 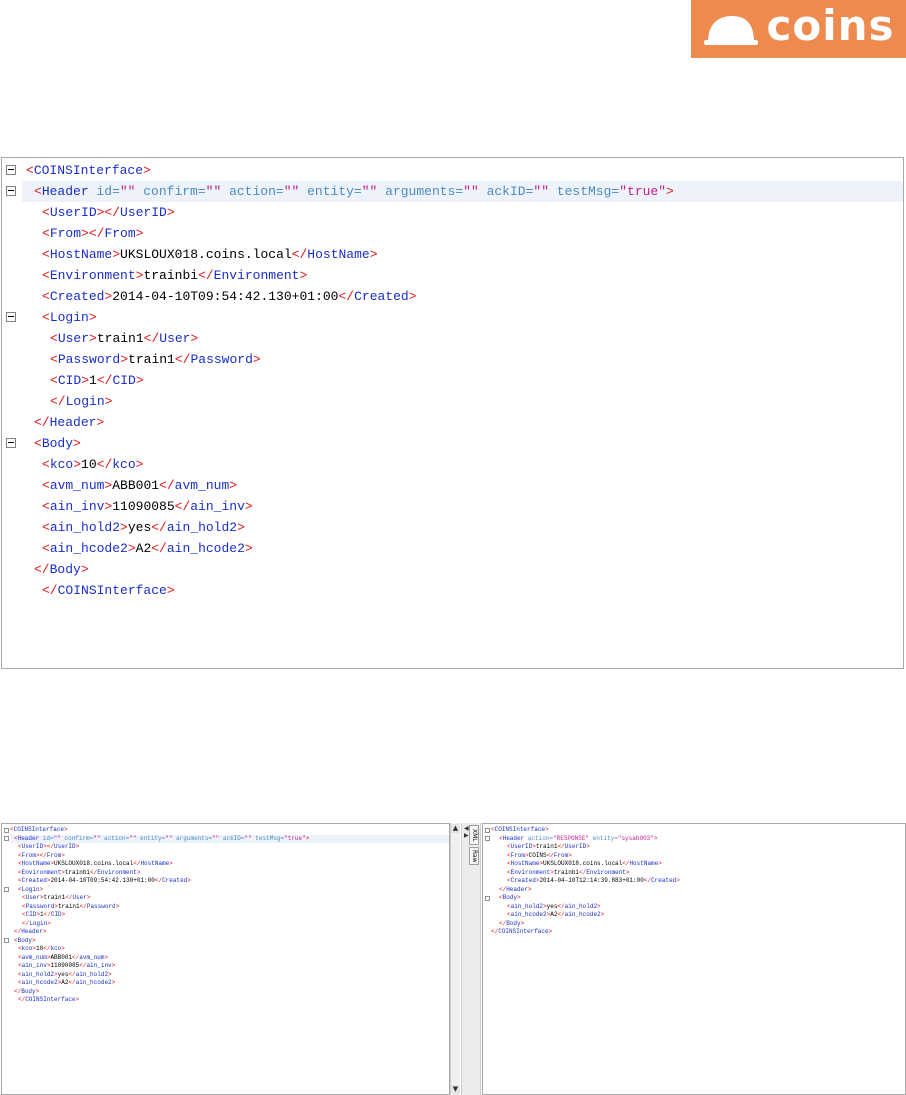 I want to click on xml-token: From, so click(x=120, y=233).